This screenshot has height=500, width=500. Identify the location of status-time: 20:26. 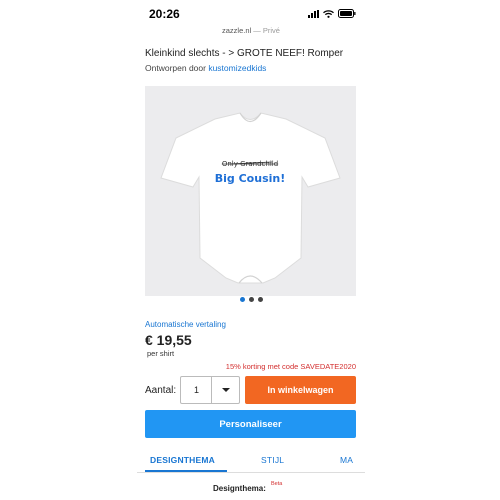
(164, 14).